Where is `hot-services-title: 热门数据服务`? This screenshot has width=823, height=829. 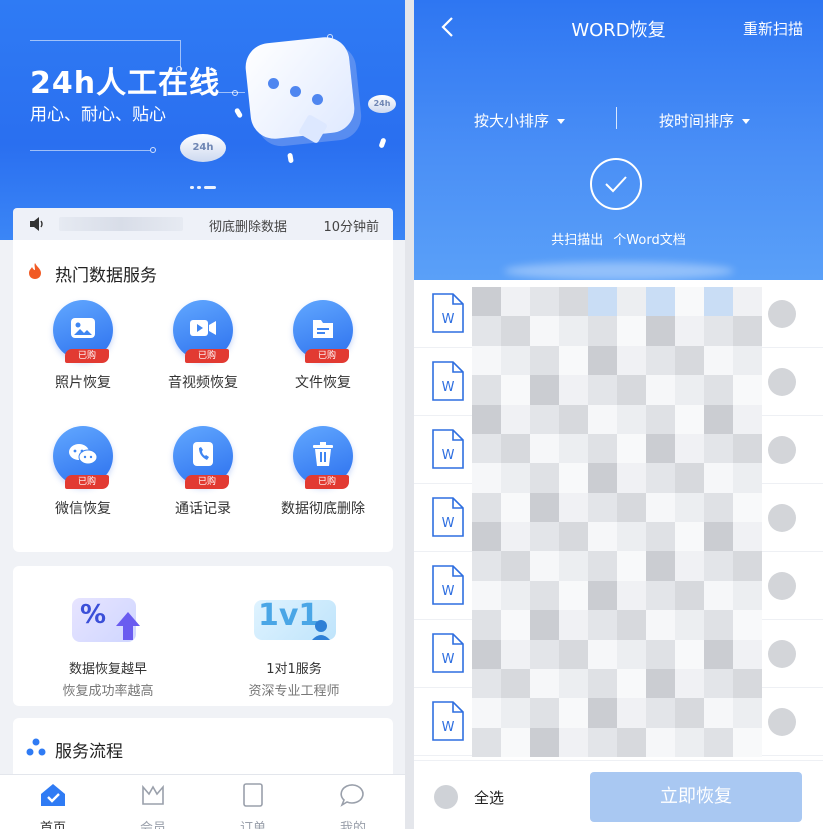 hot-services-title: 热门数据服务 is located at coordinates (106, 276).